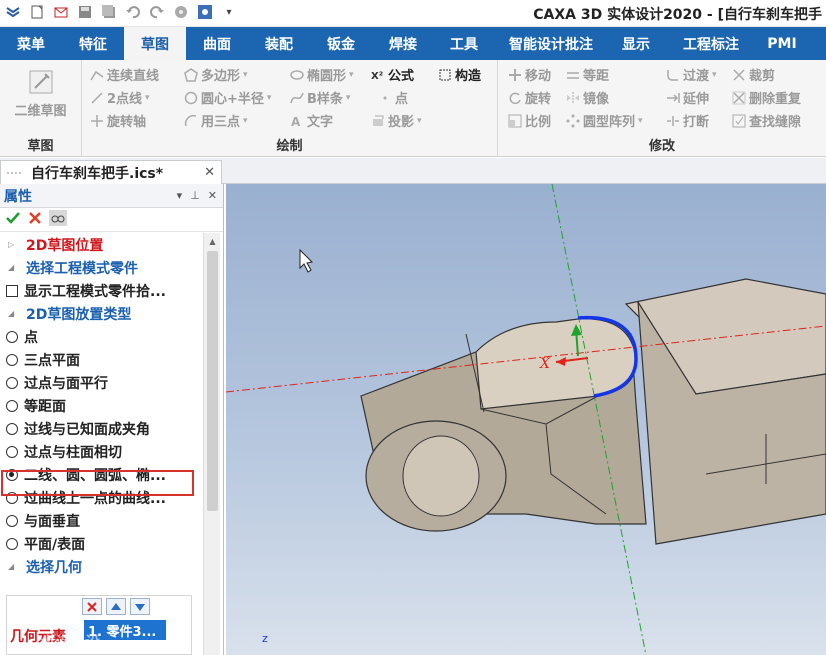 This screenshot has width=826, height=655. Describe the element at coordinates (691, 74) in the screenshot. I see `fillet-button: 过渡 ▾` at that location.